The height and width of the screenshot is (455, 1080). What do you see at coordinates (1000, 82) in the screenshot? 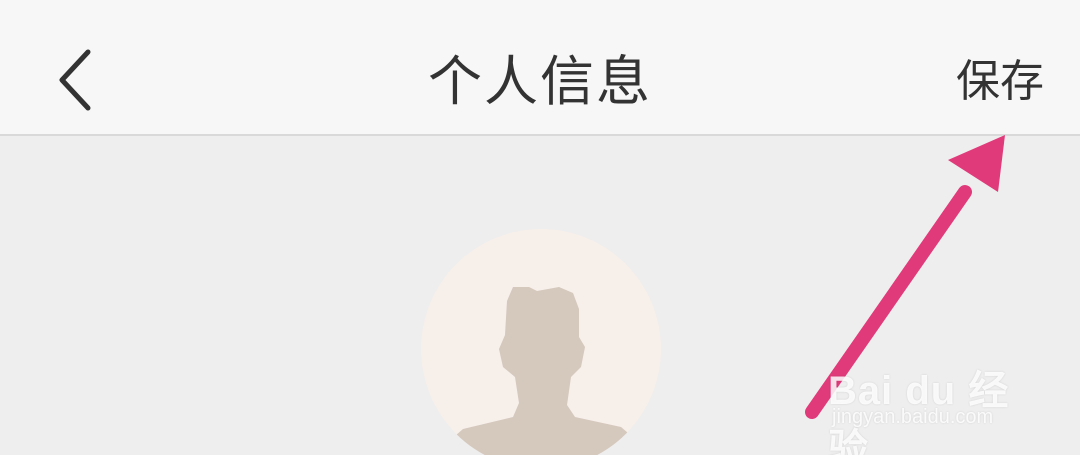
I see `save-button: 保存` at bounding box center [1000, 82].